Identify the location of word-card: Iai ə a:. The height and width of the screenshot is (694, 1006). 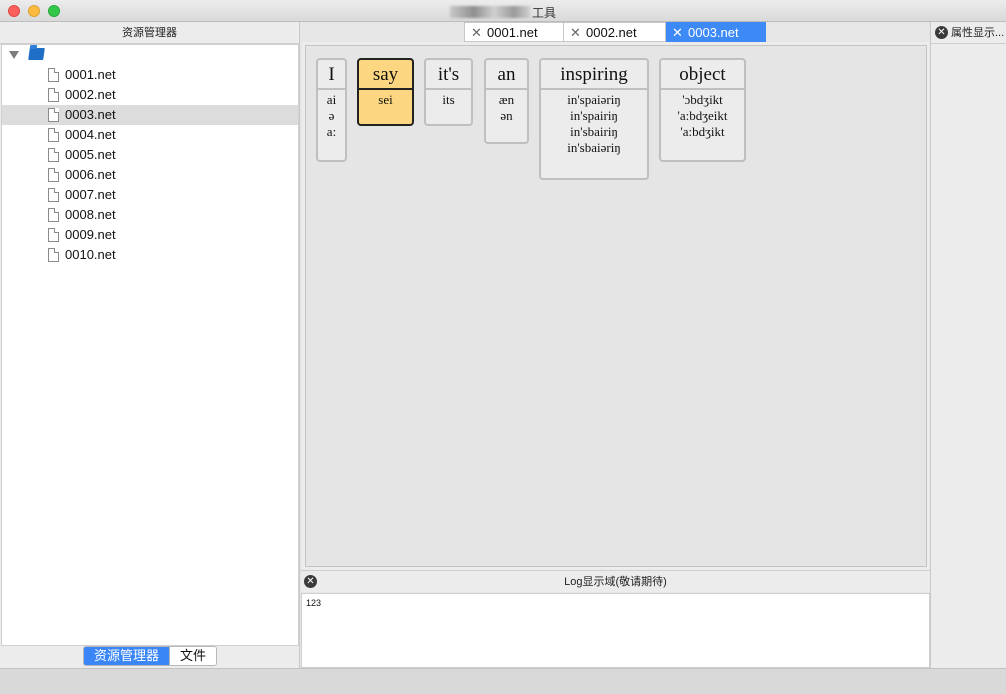
(331, 110).